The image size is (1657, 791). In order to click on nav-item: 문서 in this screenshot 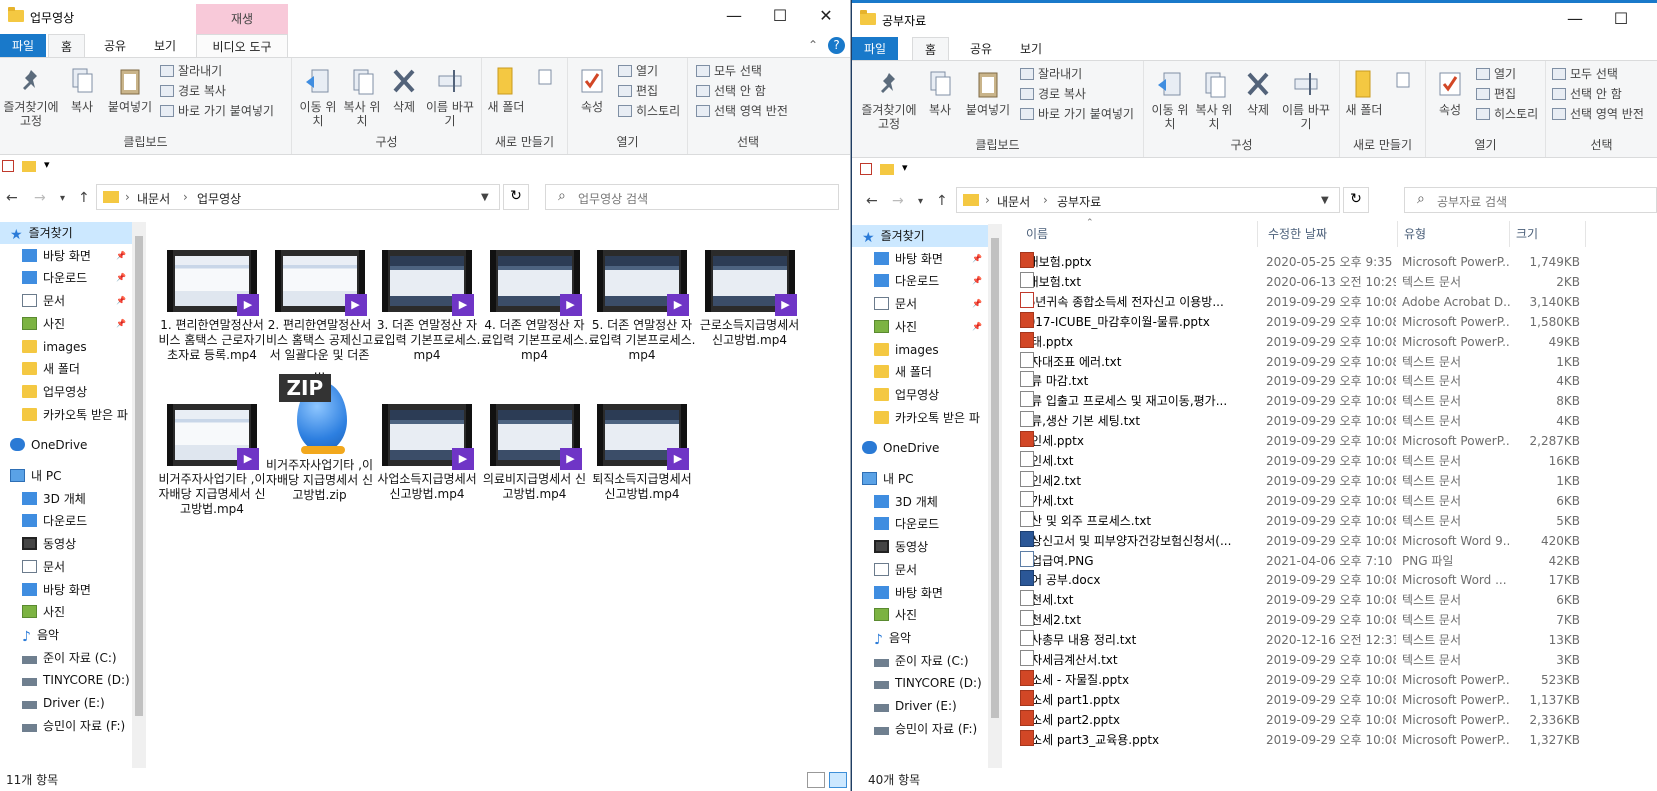, I will do `click(66, 567)`.